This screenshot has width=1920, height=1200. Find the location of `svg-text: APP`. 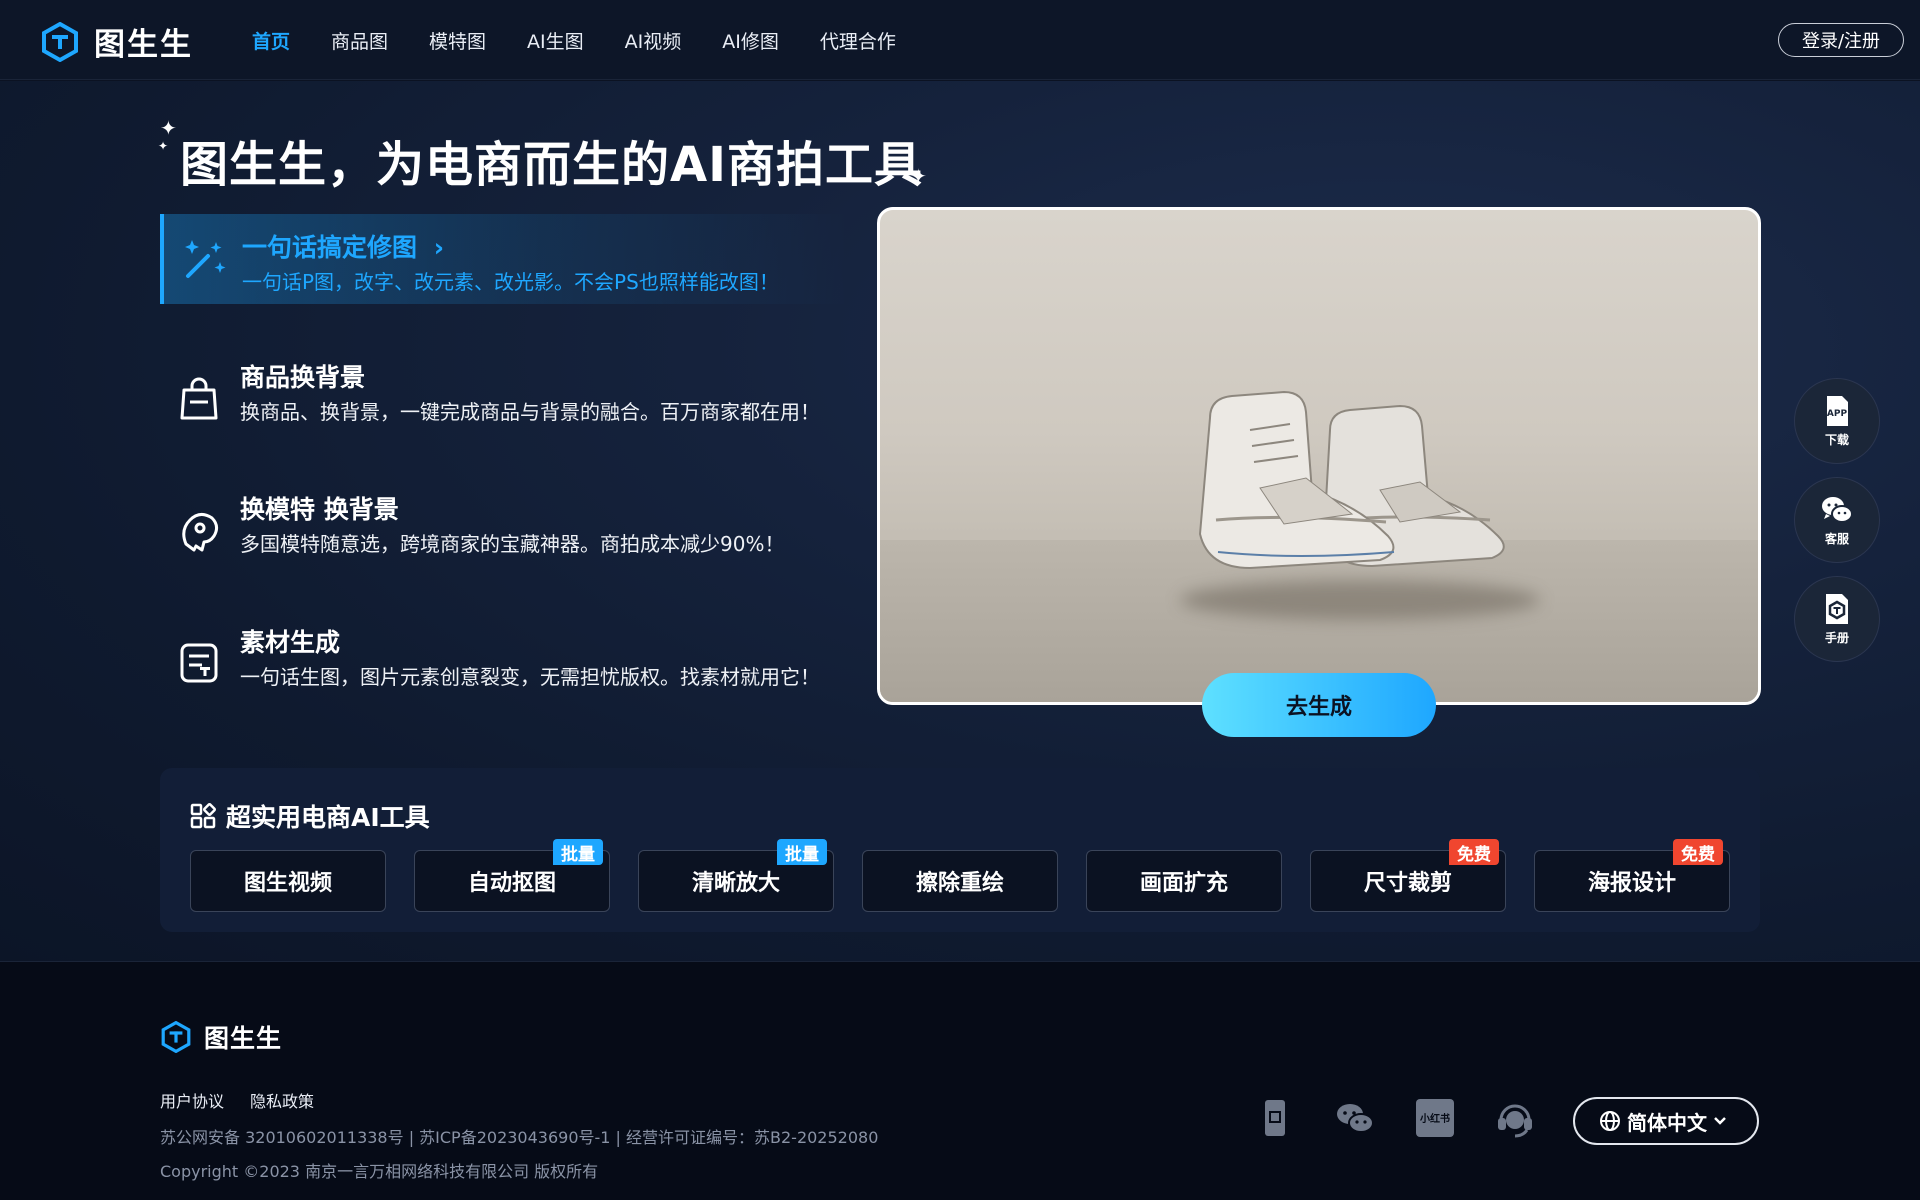

svg-text: APP is located at coordinates (1837, 414).